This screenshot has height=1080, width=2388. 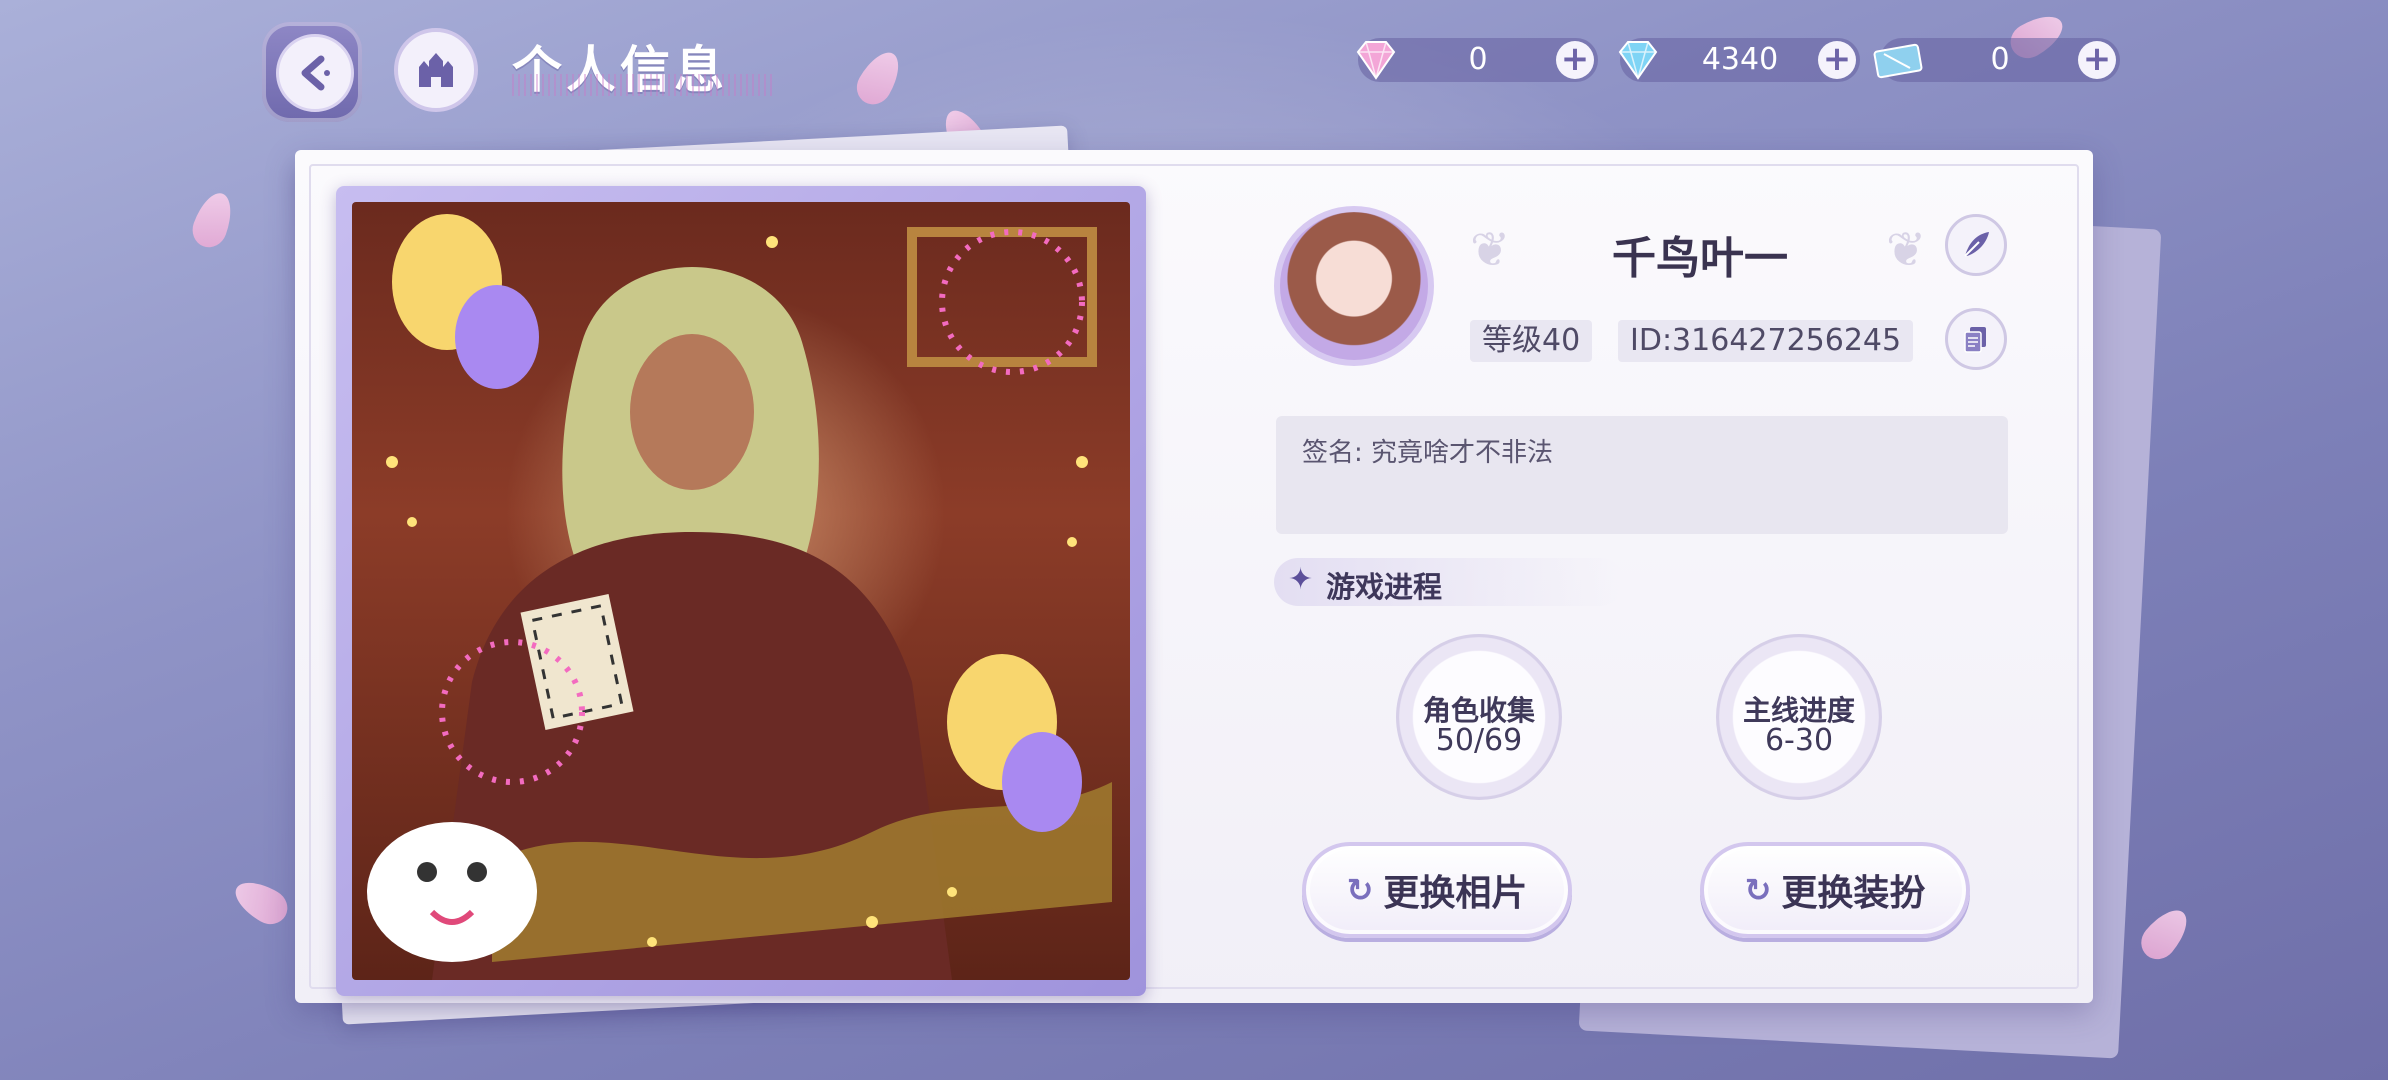 What do you see at coordinates (1575, 60) in the screenshot?
I see `add-pink-diamond-button: +` at bounding box center [1575, 60].